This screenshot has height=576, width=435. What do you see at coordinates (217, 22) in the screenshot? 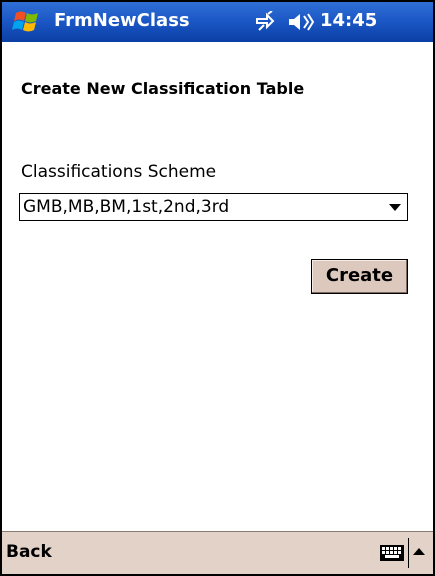
I see `title-bar: FrmNewClass 14:45` at bounding box center [217, 22].